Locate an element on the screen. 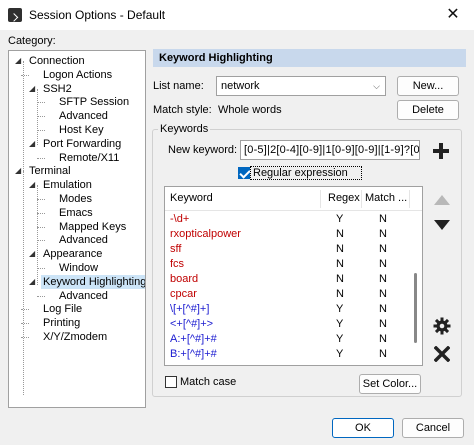 The width and height of the screenshot is (474, 445). keyword-cell: cpcar is located at coordinates (183, 294).